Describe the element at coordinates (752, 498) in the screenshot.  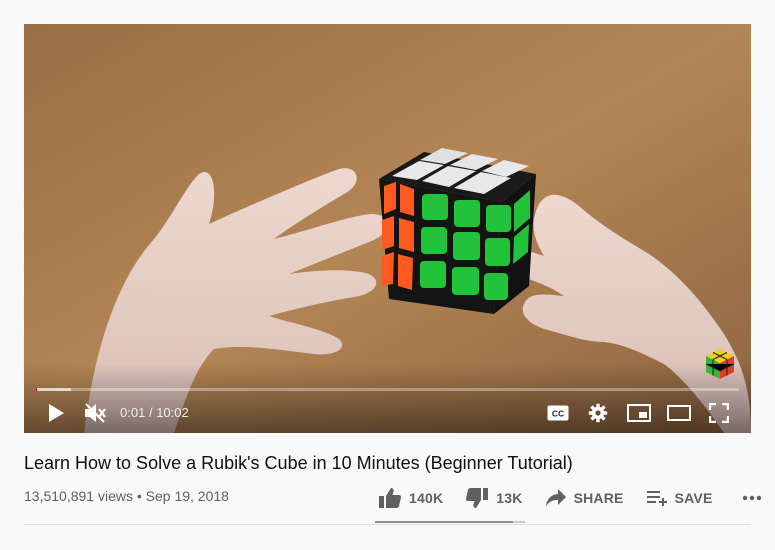
I see `more-horizontal-icon` at that location.